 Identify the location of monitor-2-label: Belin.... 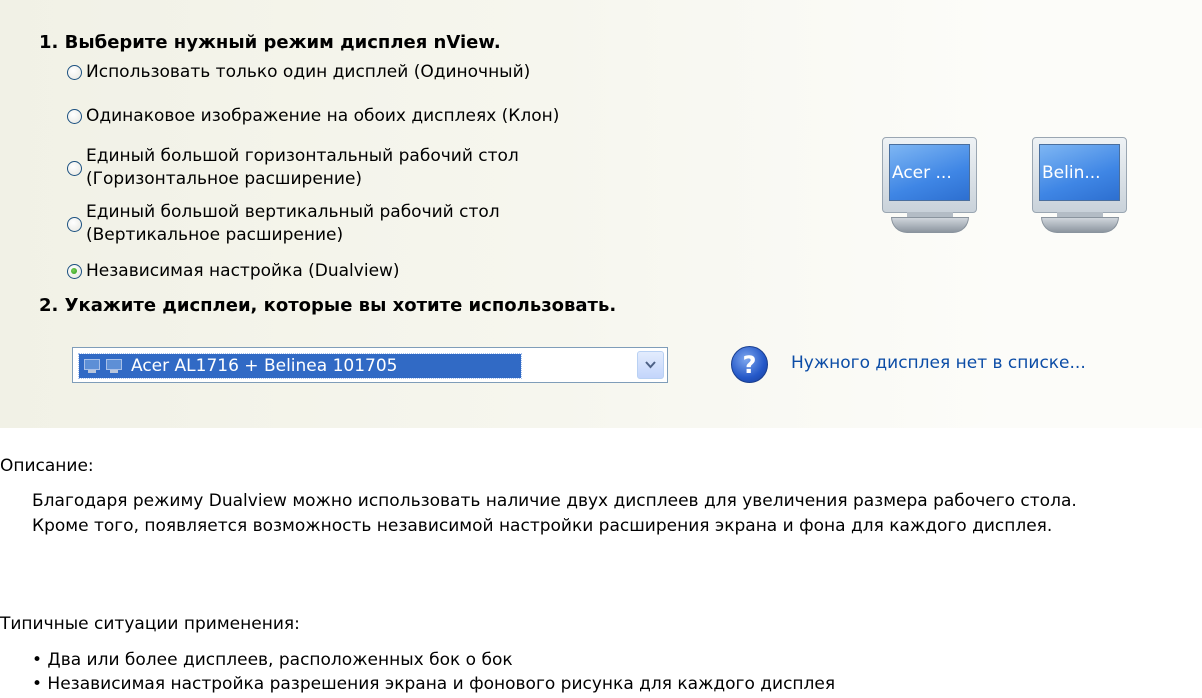
(1079, 172).